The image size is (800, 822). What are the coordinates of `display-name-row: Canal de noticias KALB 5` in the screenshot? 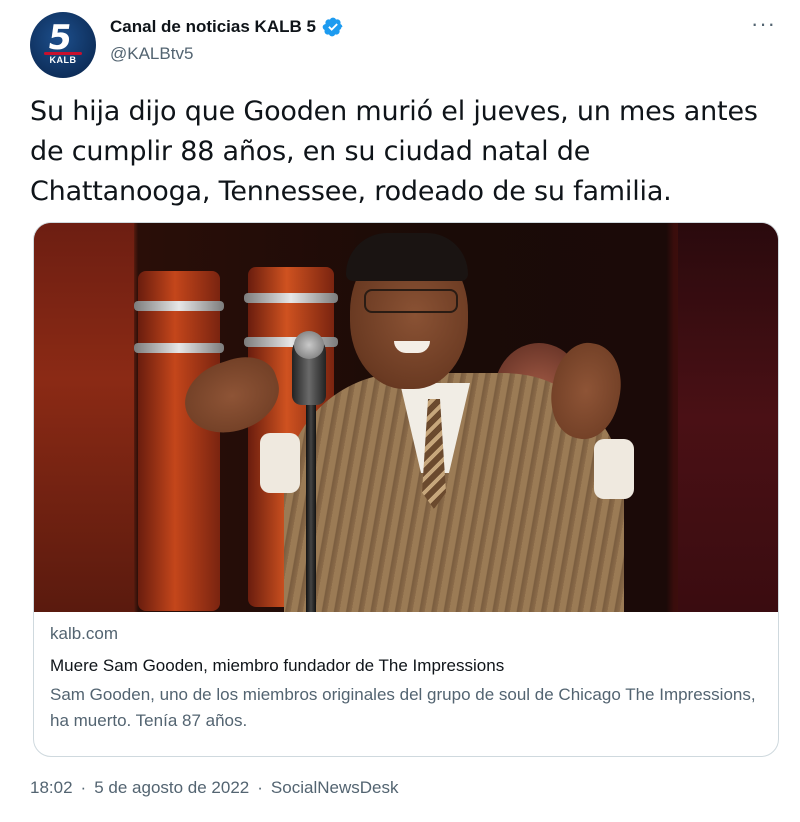 It's located at (227, 27).